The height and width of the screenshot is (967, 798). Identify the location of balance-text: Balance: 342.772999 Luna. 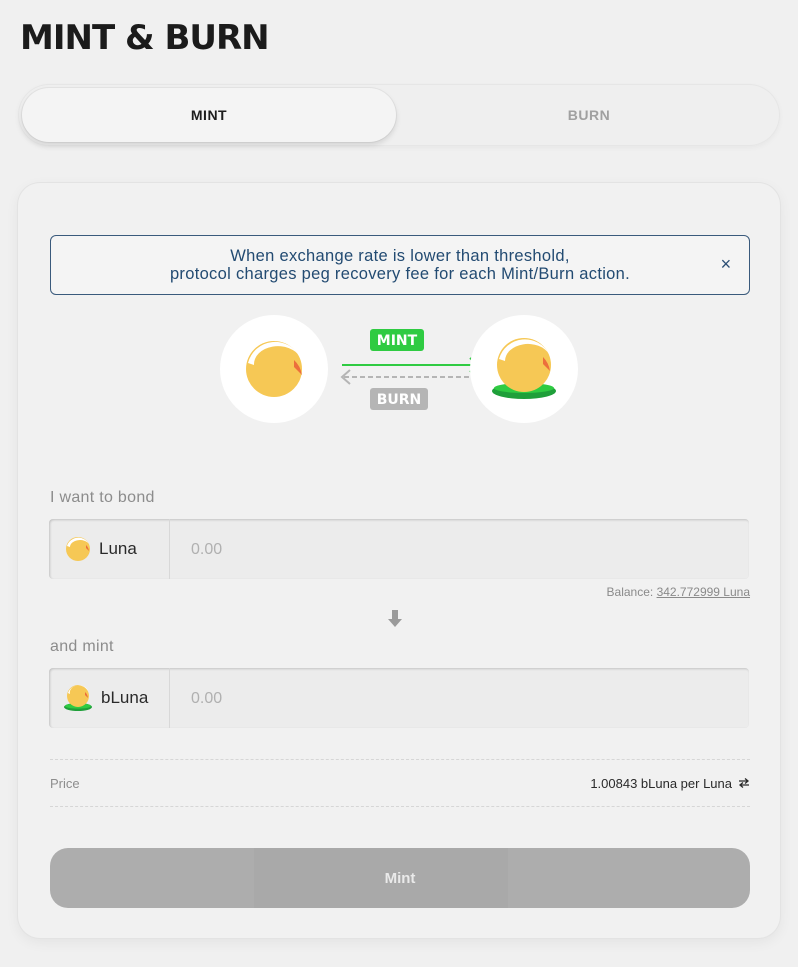
(678, 592).